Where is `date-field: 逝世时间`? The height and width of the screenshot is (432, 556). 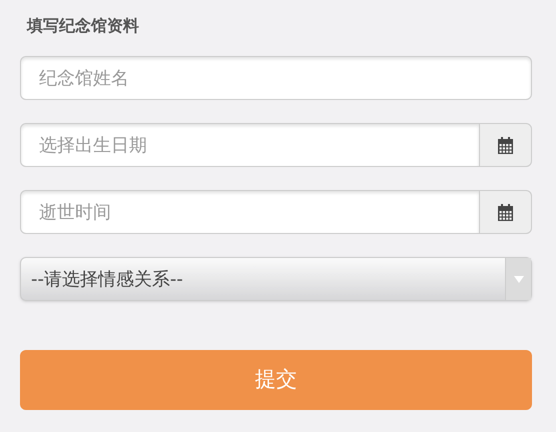 date-field: 逝世时间 is located at coordinates (250, 212).